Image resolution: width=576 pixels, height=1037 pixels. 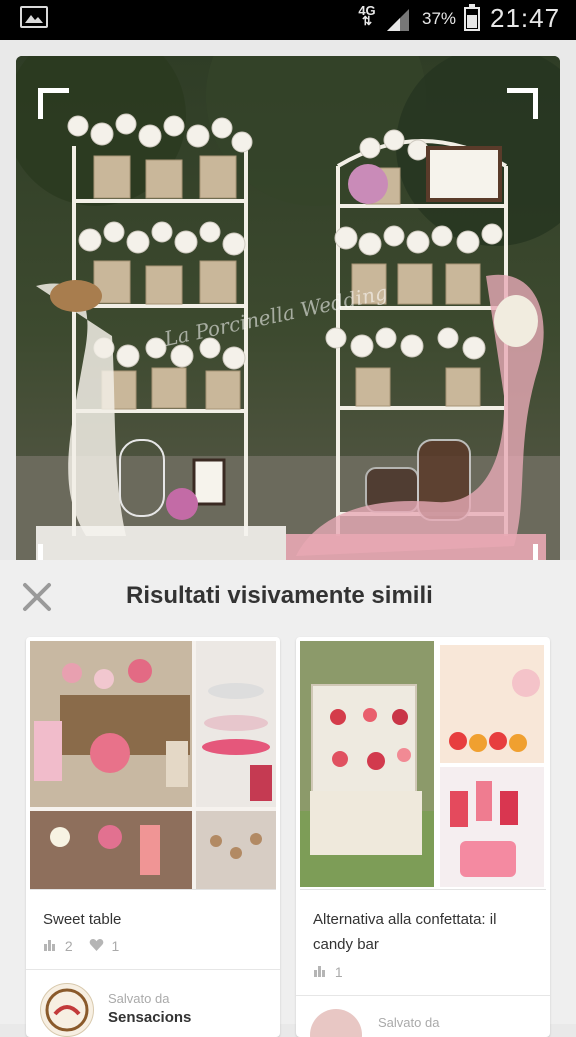 I want to click on saved-by-user: Sensacions, so click(x=149, y=1017).